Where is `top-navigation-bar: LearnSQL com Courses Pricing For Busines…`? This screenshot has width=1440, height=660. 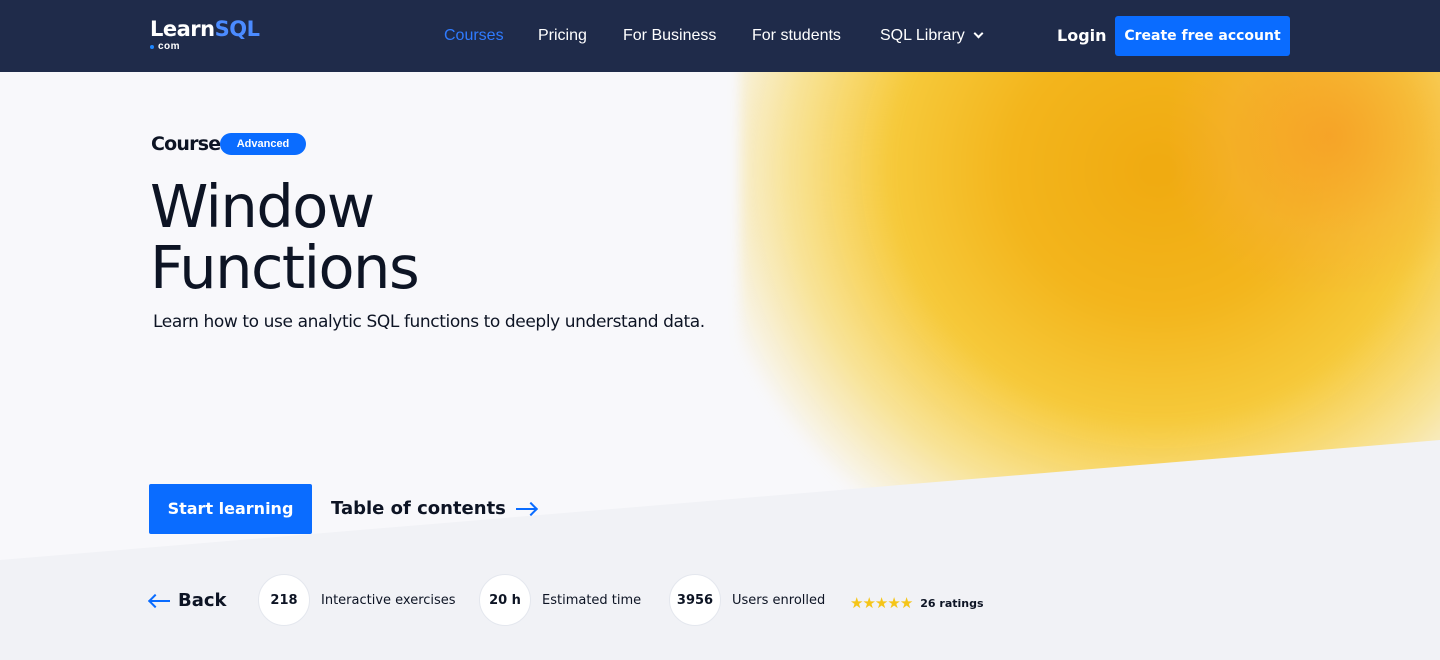
top-navigation-bar: LearnSQL com Courses Pricing For Busines… is located at coordinates (720, 36).